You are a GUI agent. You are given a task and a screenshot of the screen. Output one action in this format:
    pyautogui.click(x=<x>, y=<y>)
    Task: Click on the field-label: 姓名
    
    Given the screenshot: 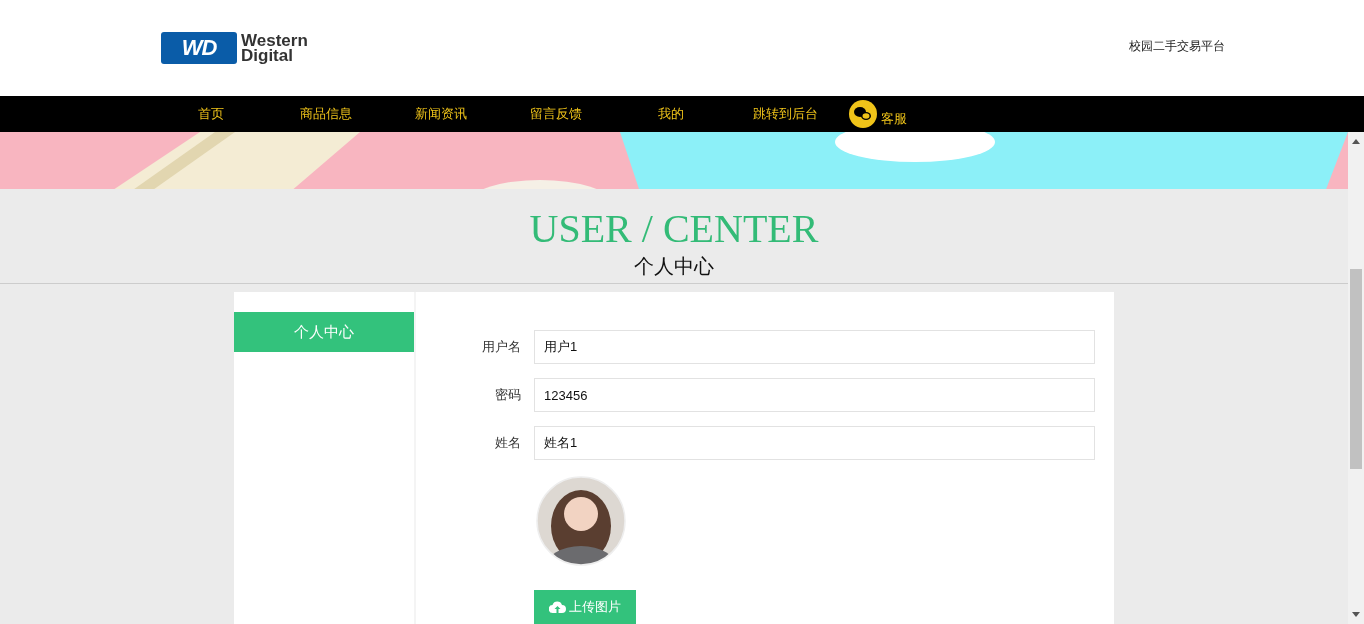 What is the action you would take?
    pyautogui.click(x=508, y=443)
    